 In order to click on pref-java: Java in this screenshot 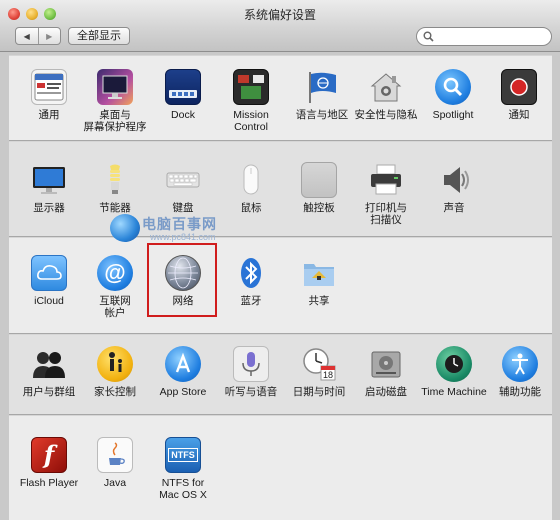, I will do `click(115, 463)`.